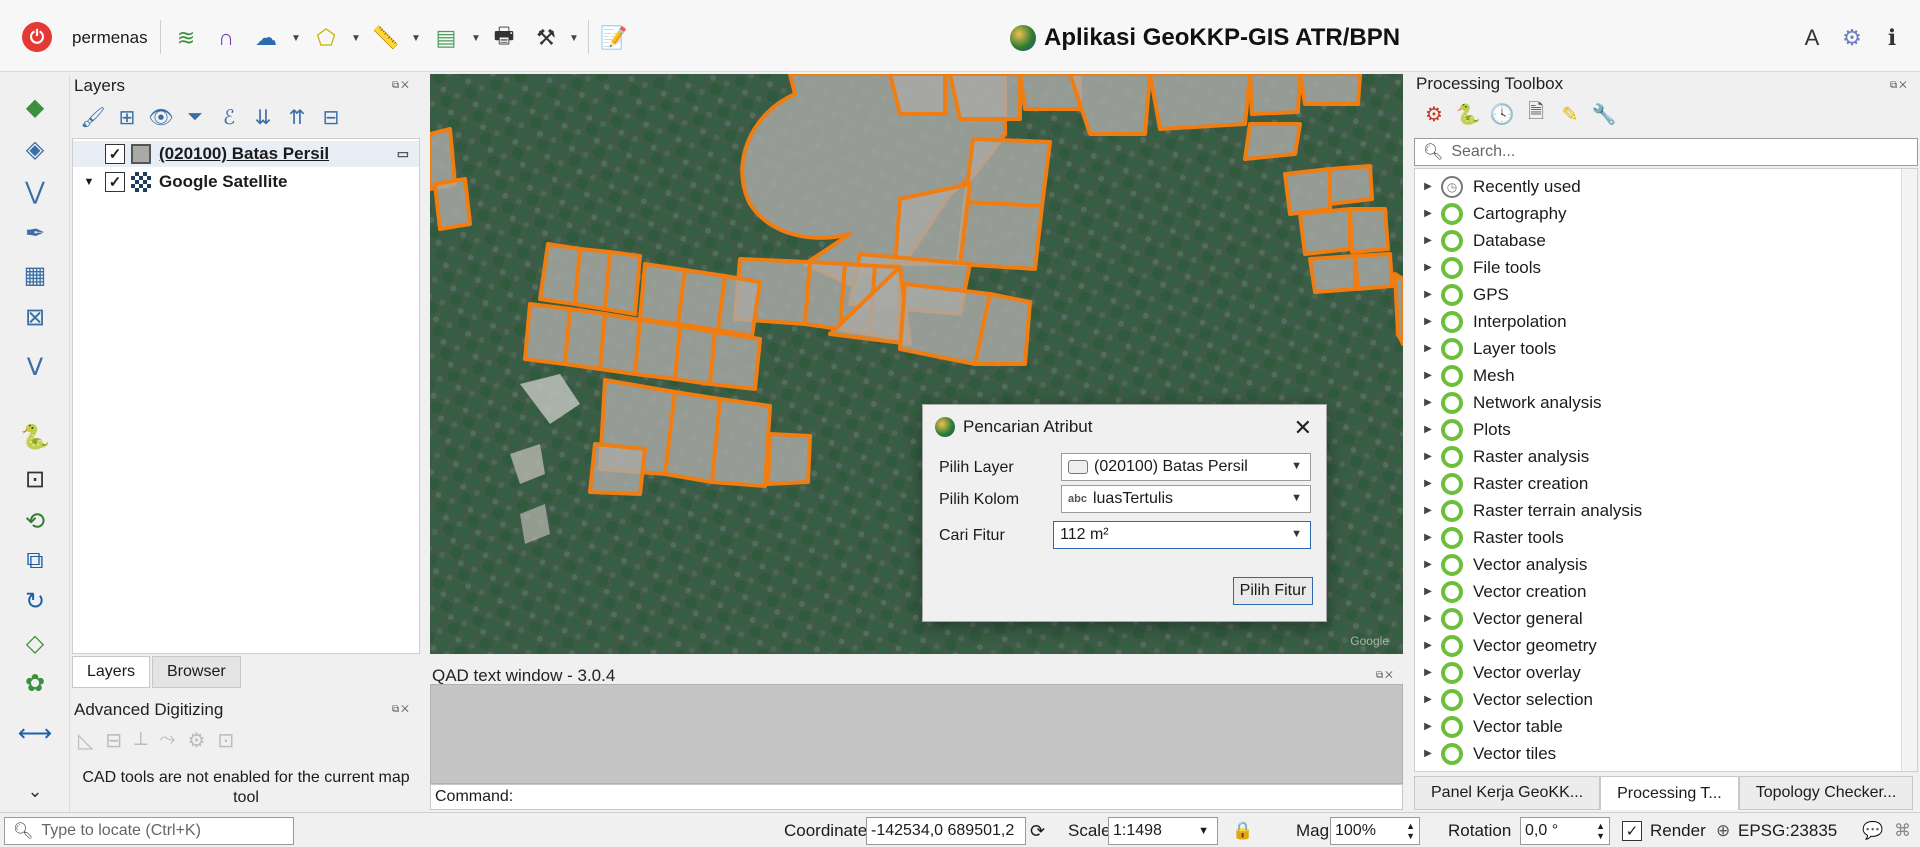 The image size is (1920, 847). What do you see at coordinates (1434, 114) in the screenshot?
I see `models-gear-icon: ⚙` at bounding box center [1434, 114].